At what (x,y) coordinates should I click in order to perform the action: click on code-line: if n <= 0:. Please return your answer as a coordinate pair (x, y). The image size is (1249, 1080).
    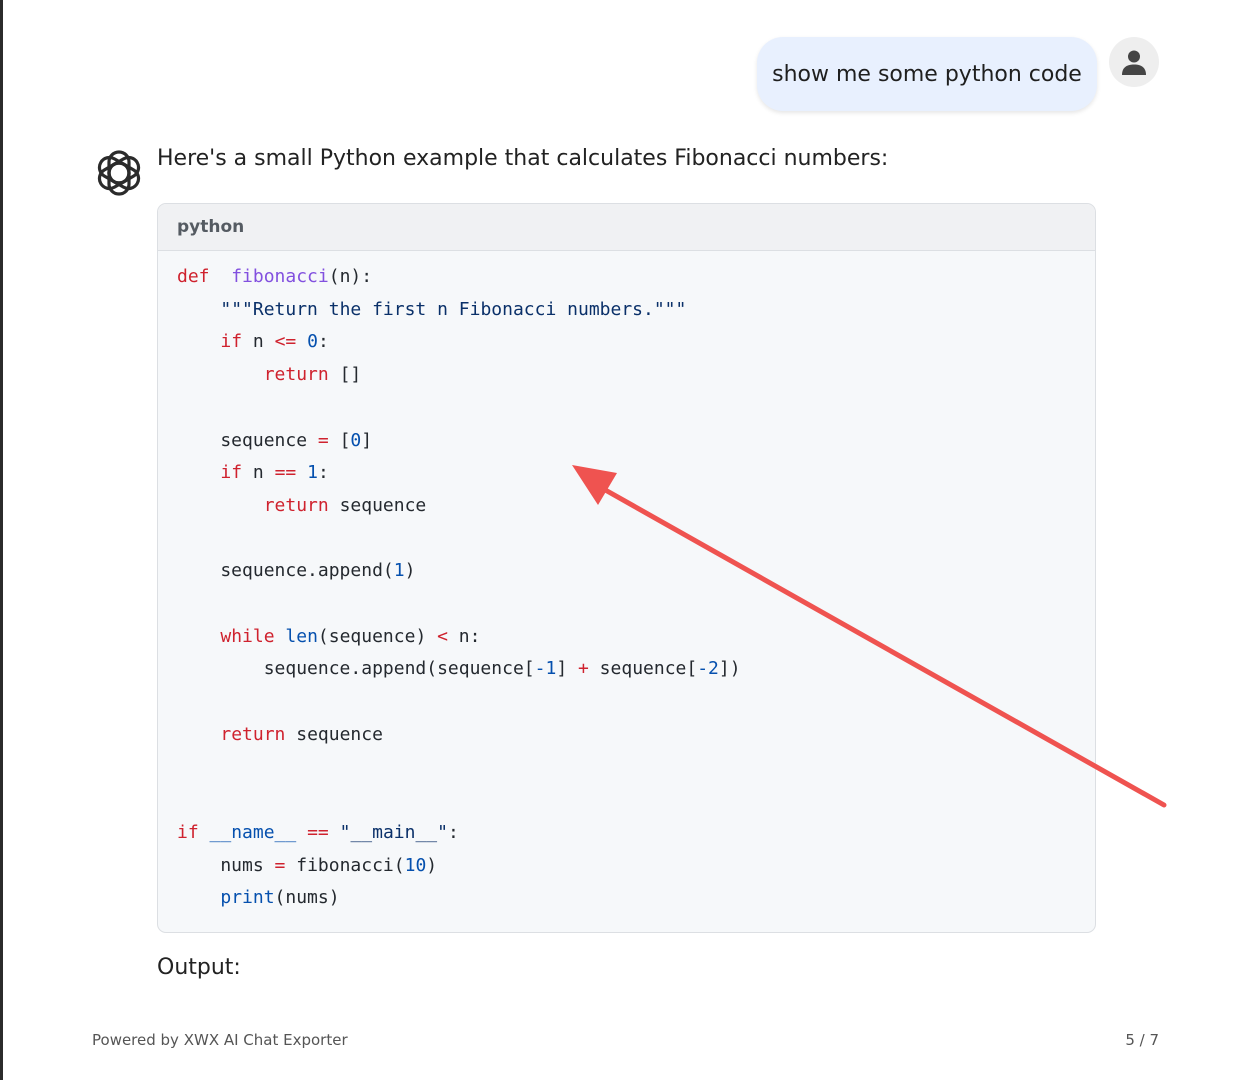
    Looking at the image, I should click on (274, 342).